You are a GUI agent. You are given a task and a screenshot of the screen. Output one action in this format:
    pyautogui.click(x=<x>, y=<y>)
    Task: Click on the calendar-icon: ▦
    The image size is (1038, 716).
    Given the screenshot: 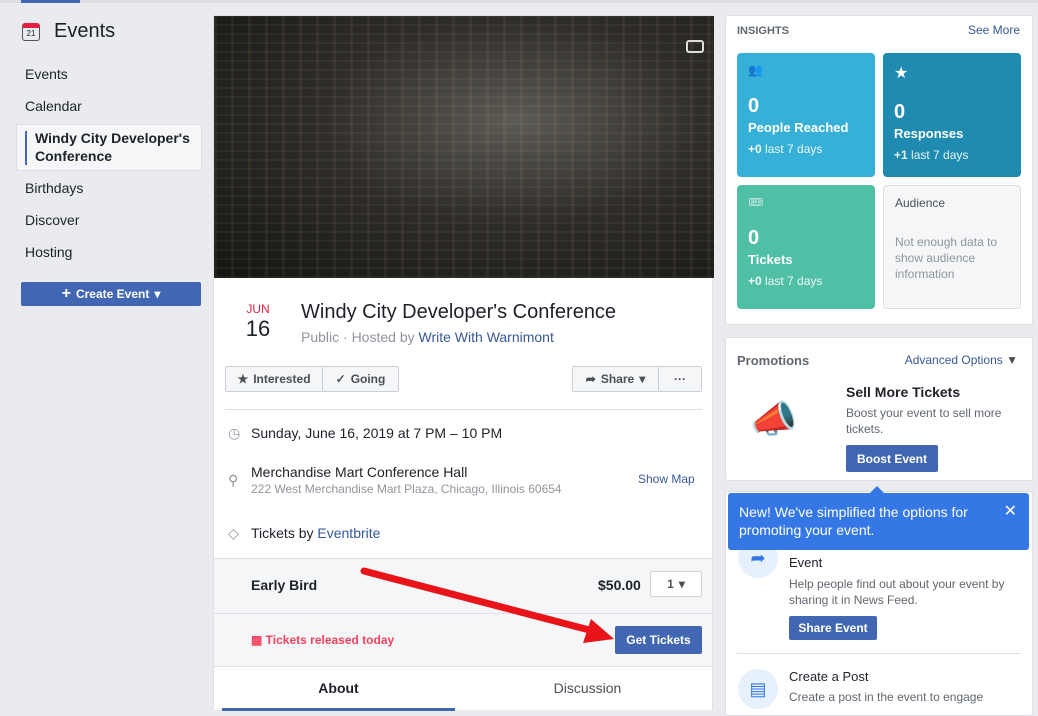 What is the action you would take?
    pyautogui.click(x=258, y=640)
    